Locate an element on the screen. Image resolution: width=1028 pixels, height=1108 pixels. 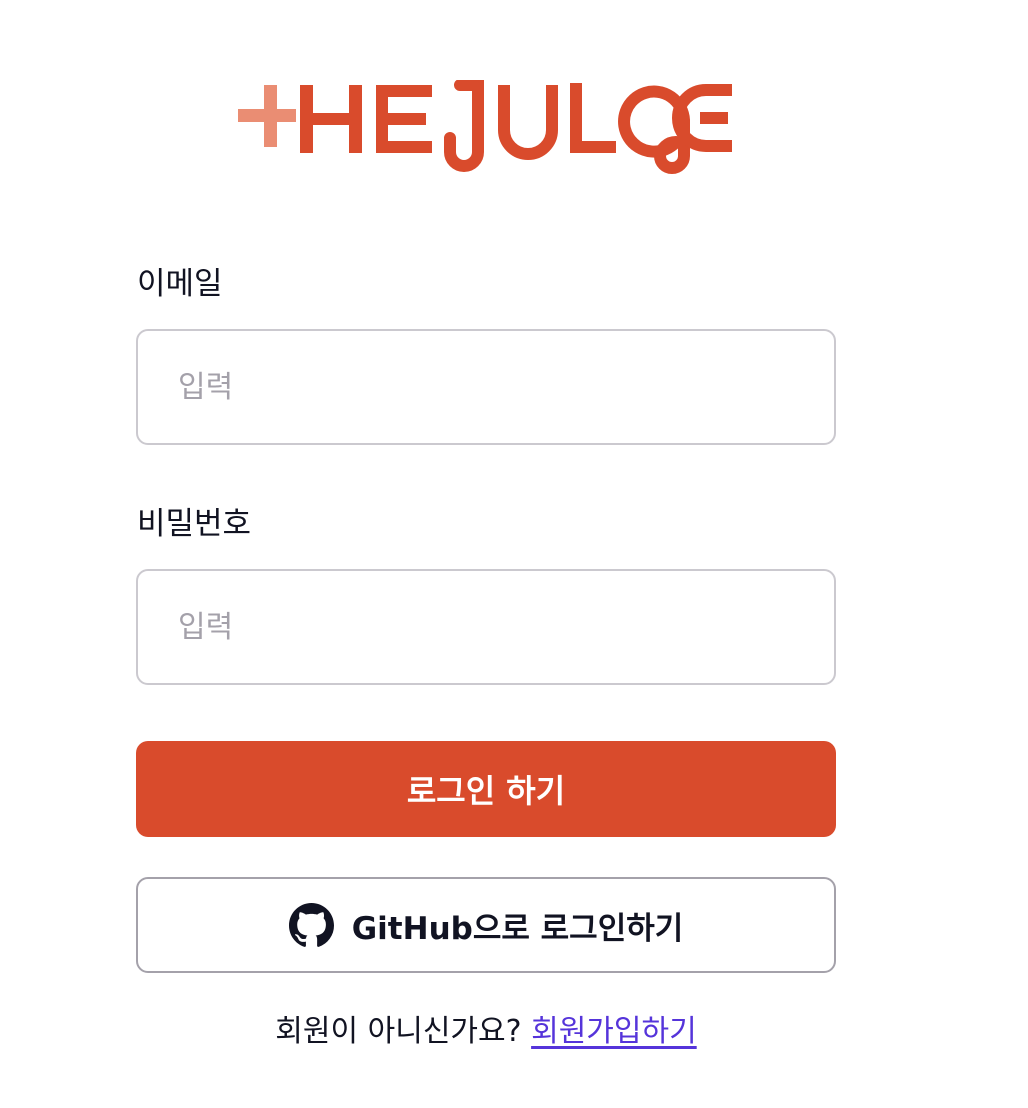
email-label: 이메일 is located at coordinates (180, 284).